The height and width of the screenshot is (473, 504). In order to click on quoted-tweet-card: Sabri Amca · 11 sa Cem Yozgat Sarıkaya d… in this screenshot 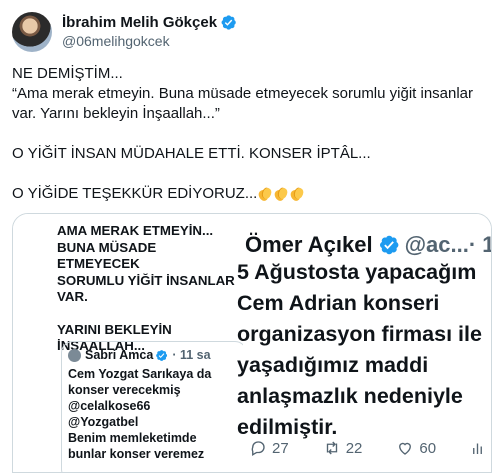, I will do `click(154, 406)`.